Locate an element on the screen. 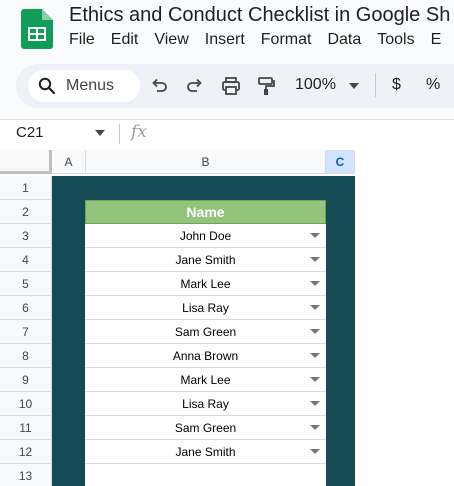 Image resolution: width=454 pixels, height=486 pixels. formula-divider is located at coordinates (119, 134).